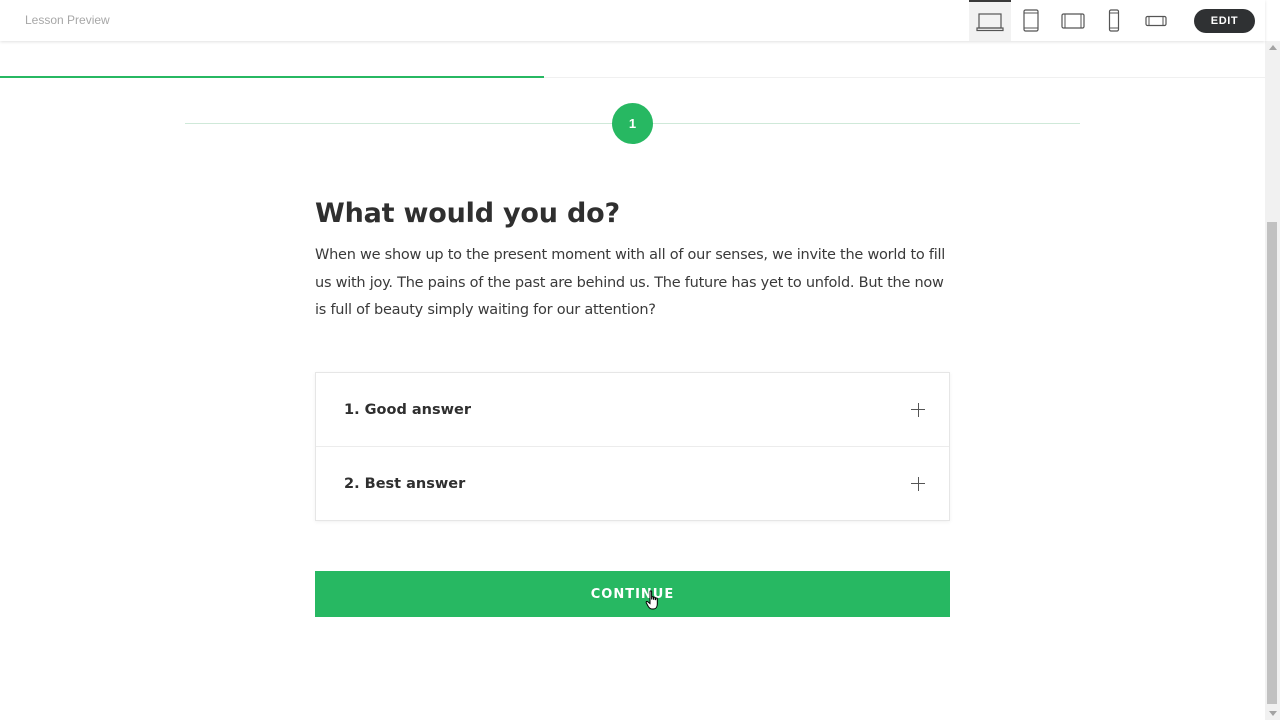 This screenshot has width=1280, height=720. What do you see at coordinates (67, 20) in the screenshot?
I see `page-title: Lesson Preview` at bounding box center [67, 20].